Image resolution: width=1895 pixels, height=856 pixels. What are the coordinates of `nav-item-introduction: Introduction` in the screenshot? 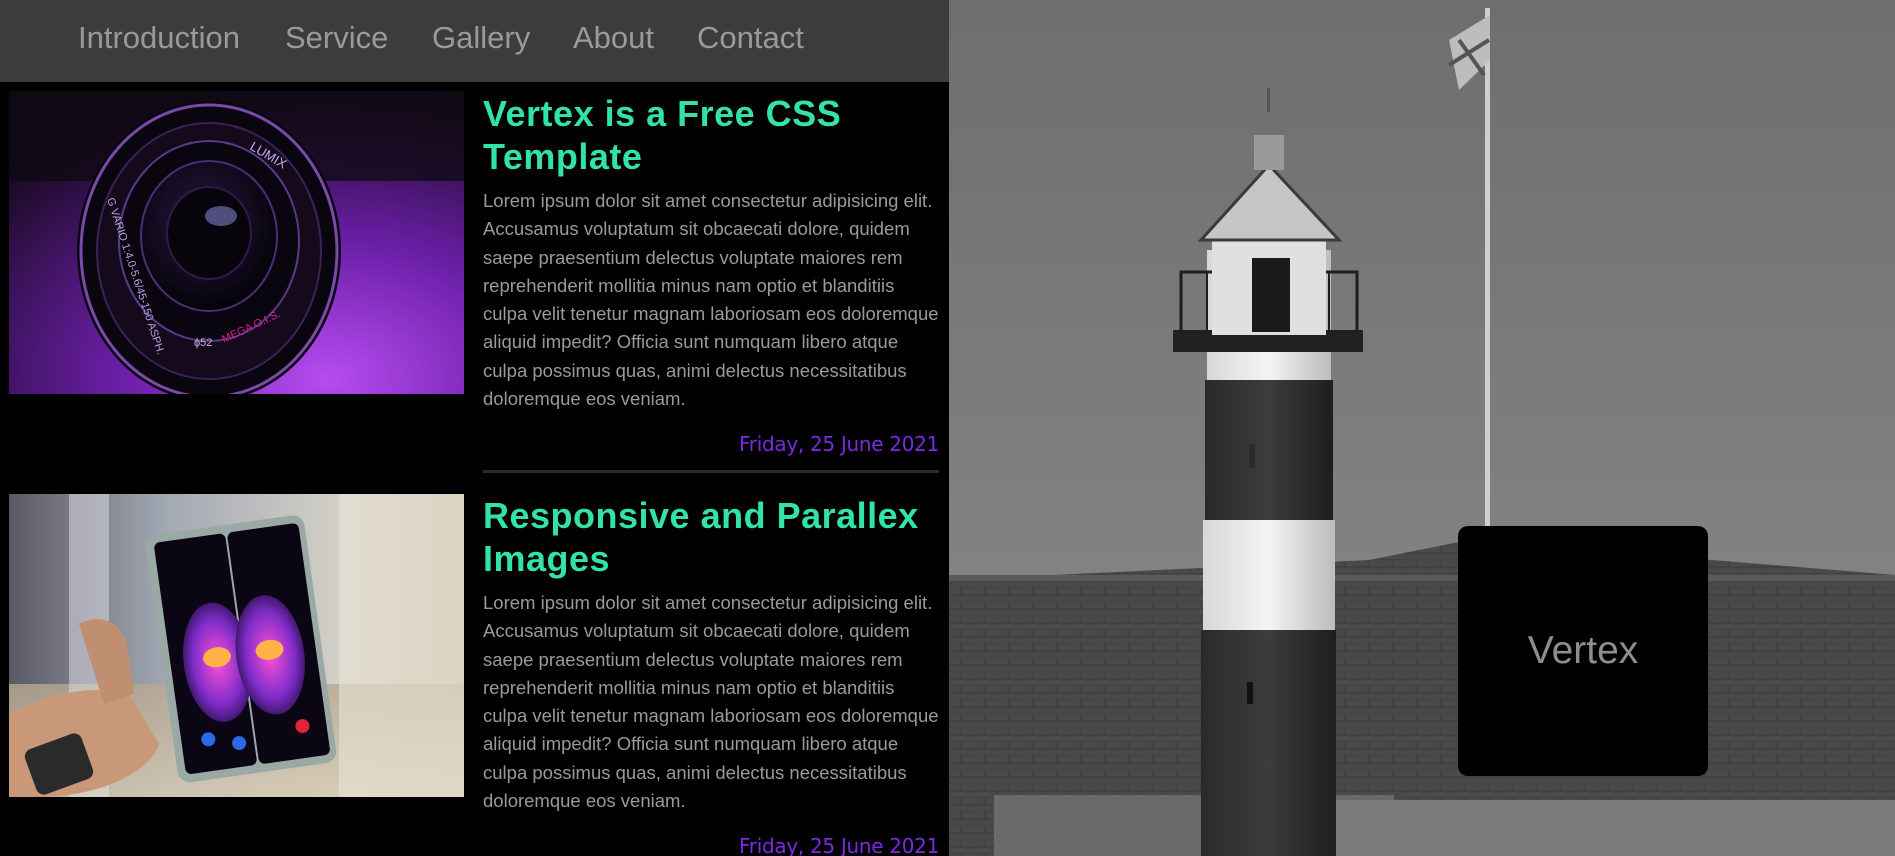 It's located at (159, 38).